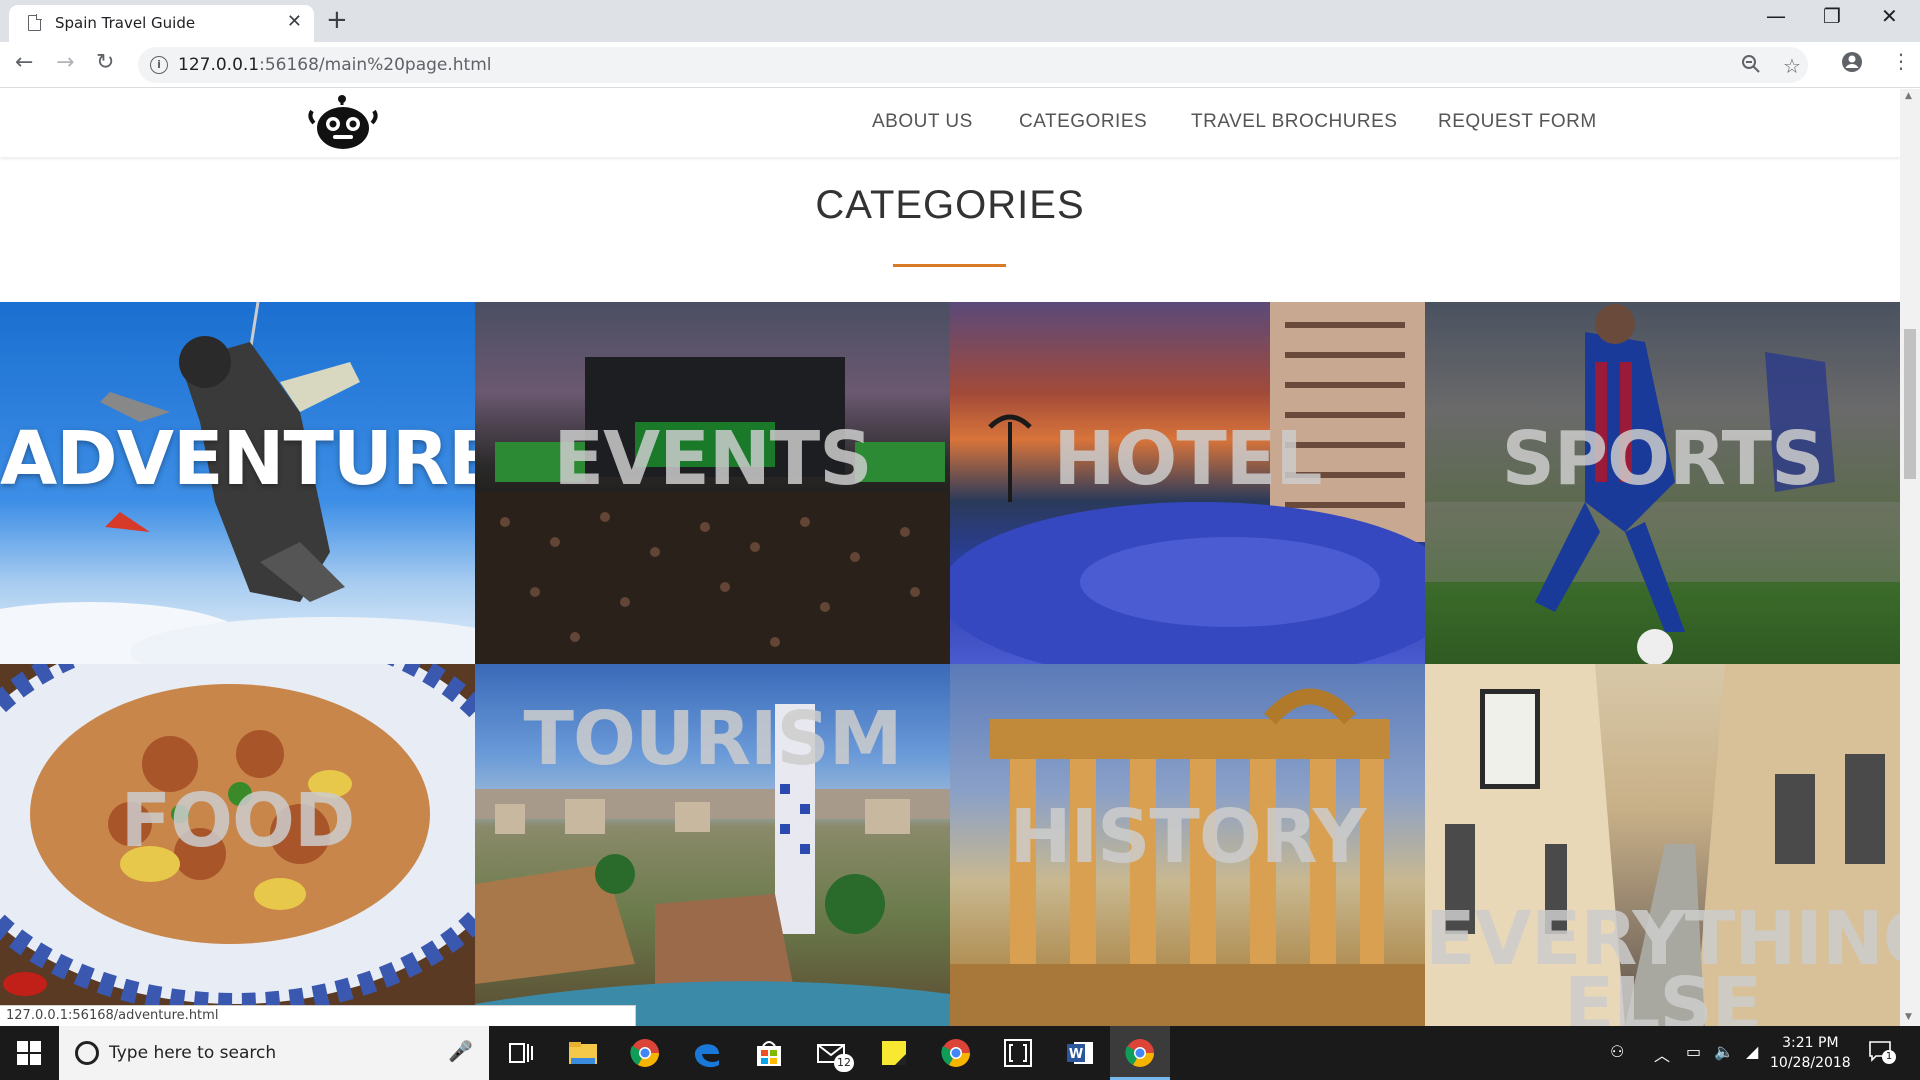  What do you see at coordinates (35, 22) in the screenshot?
I see `page-icon` at bounding box center [35, 22].